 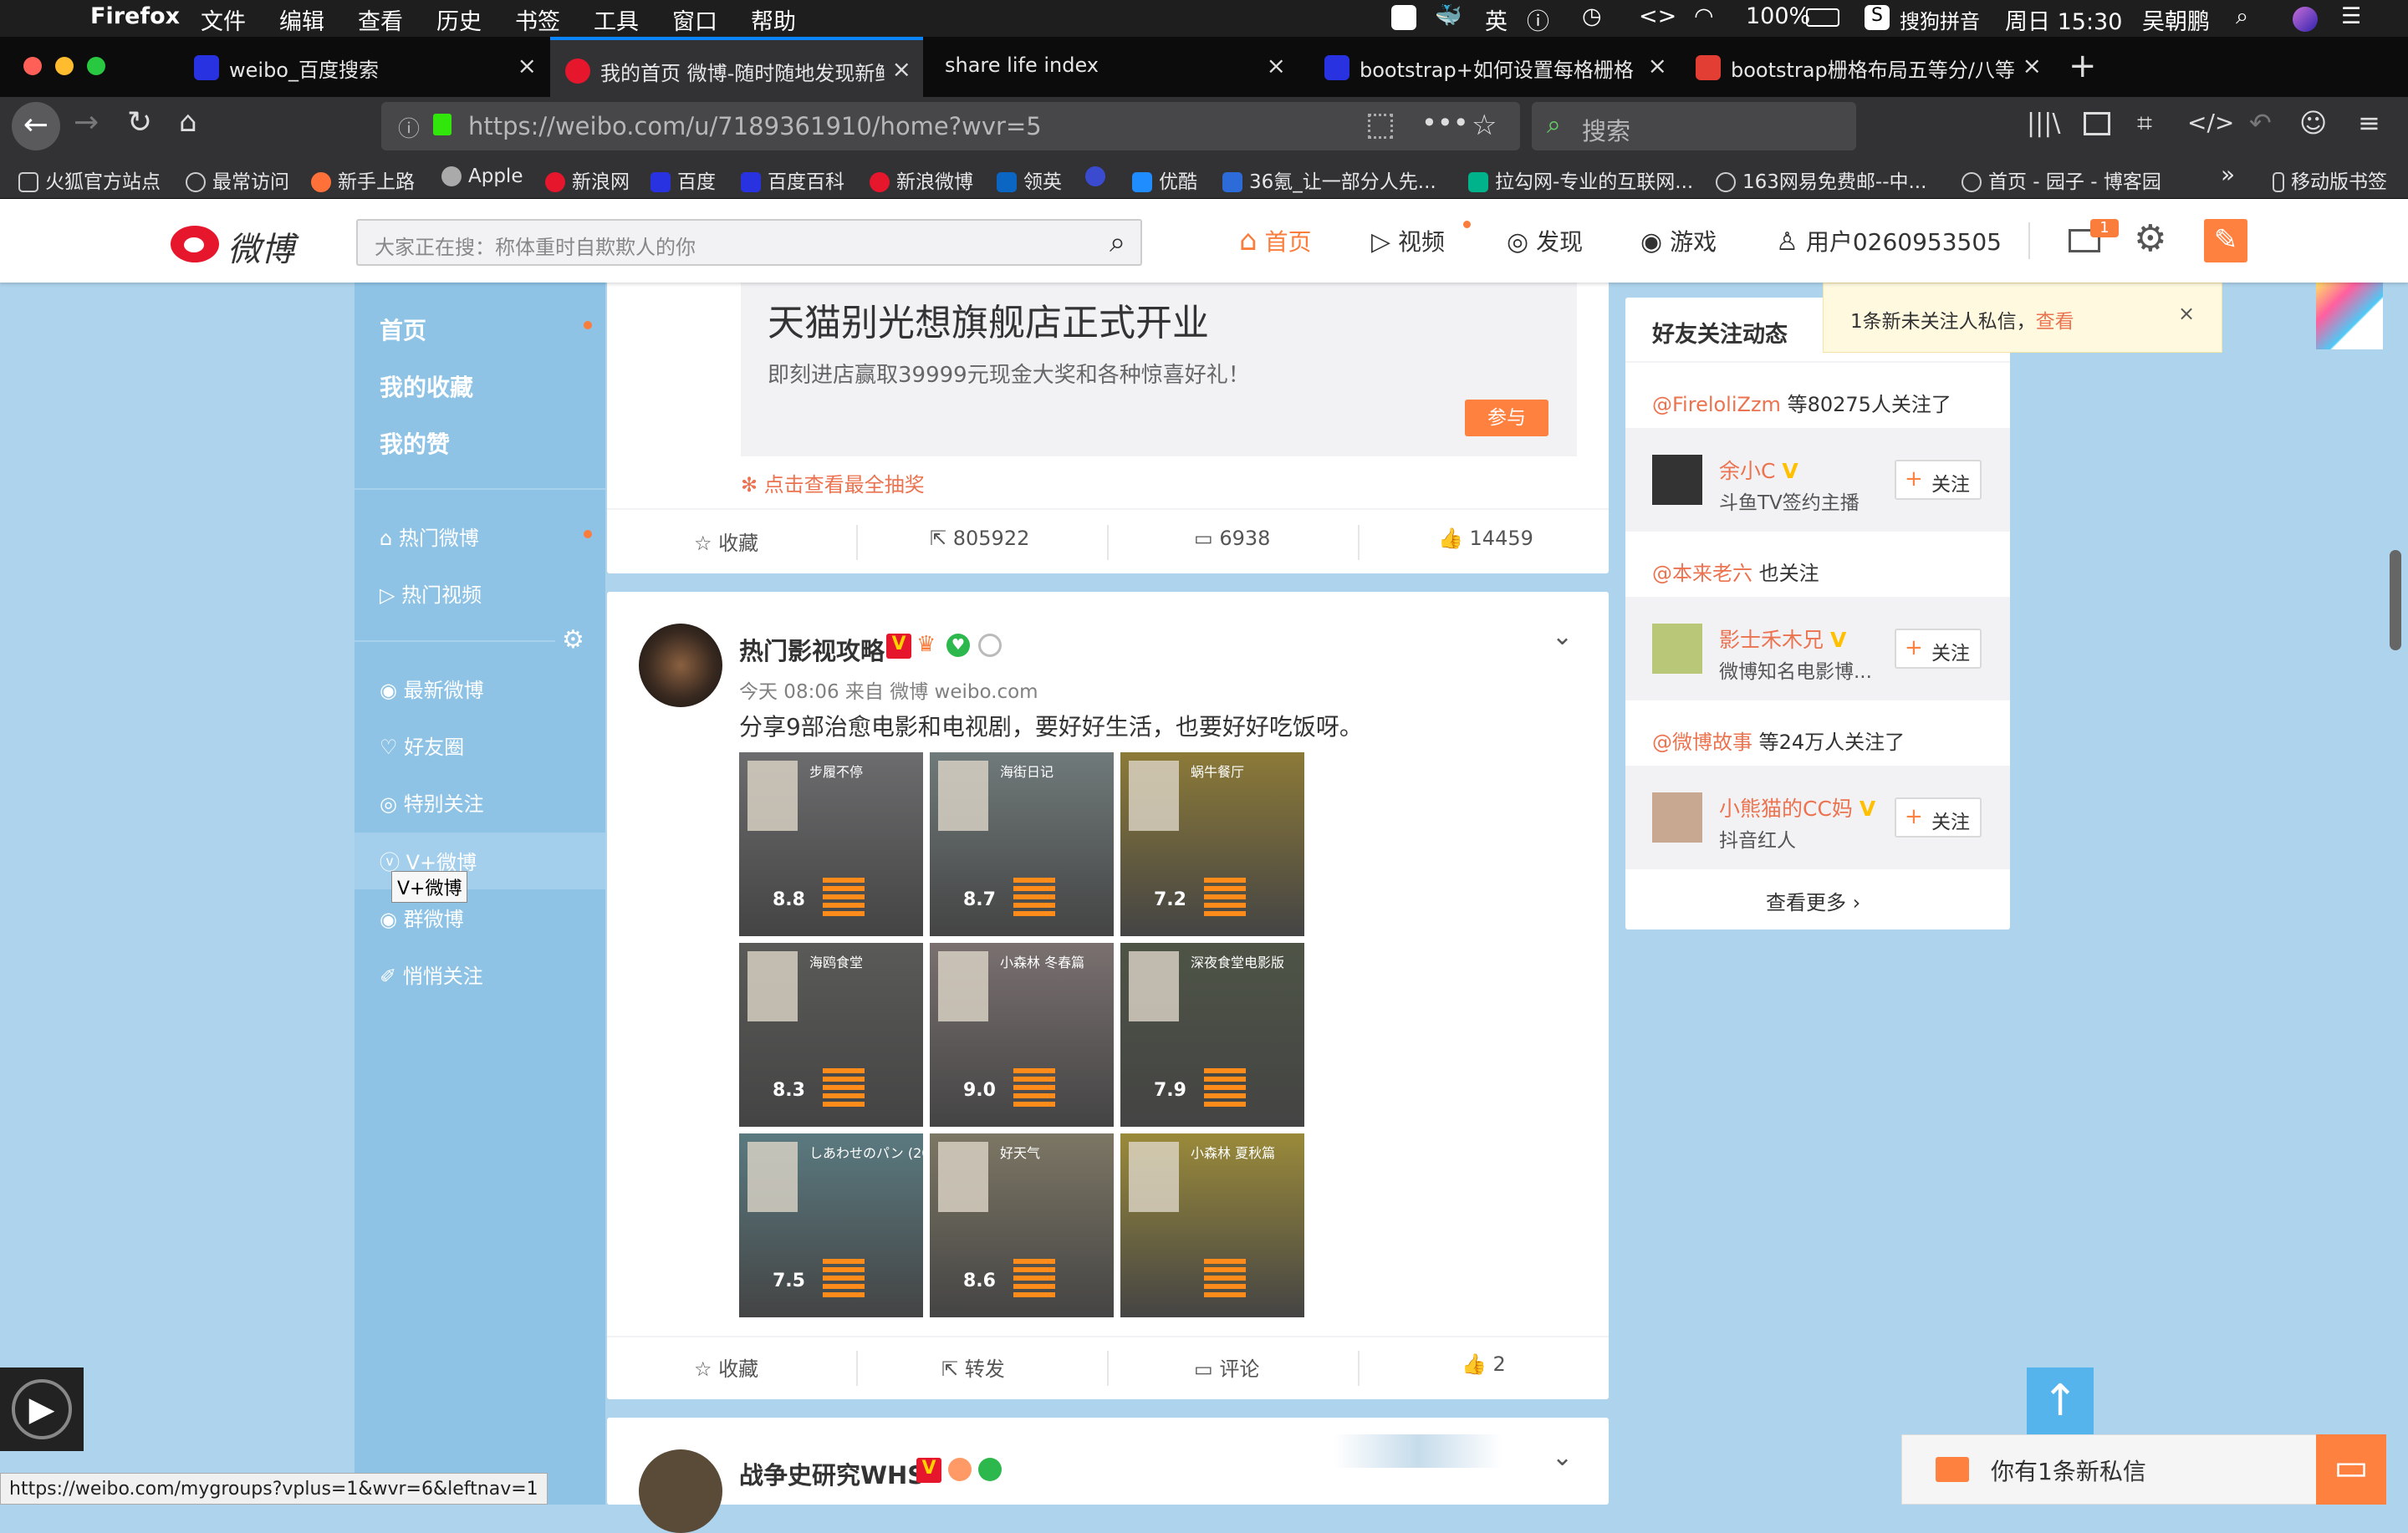 I want to click on bookmark-item: 新浪微博, so click(x=921, y=180).